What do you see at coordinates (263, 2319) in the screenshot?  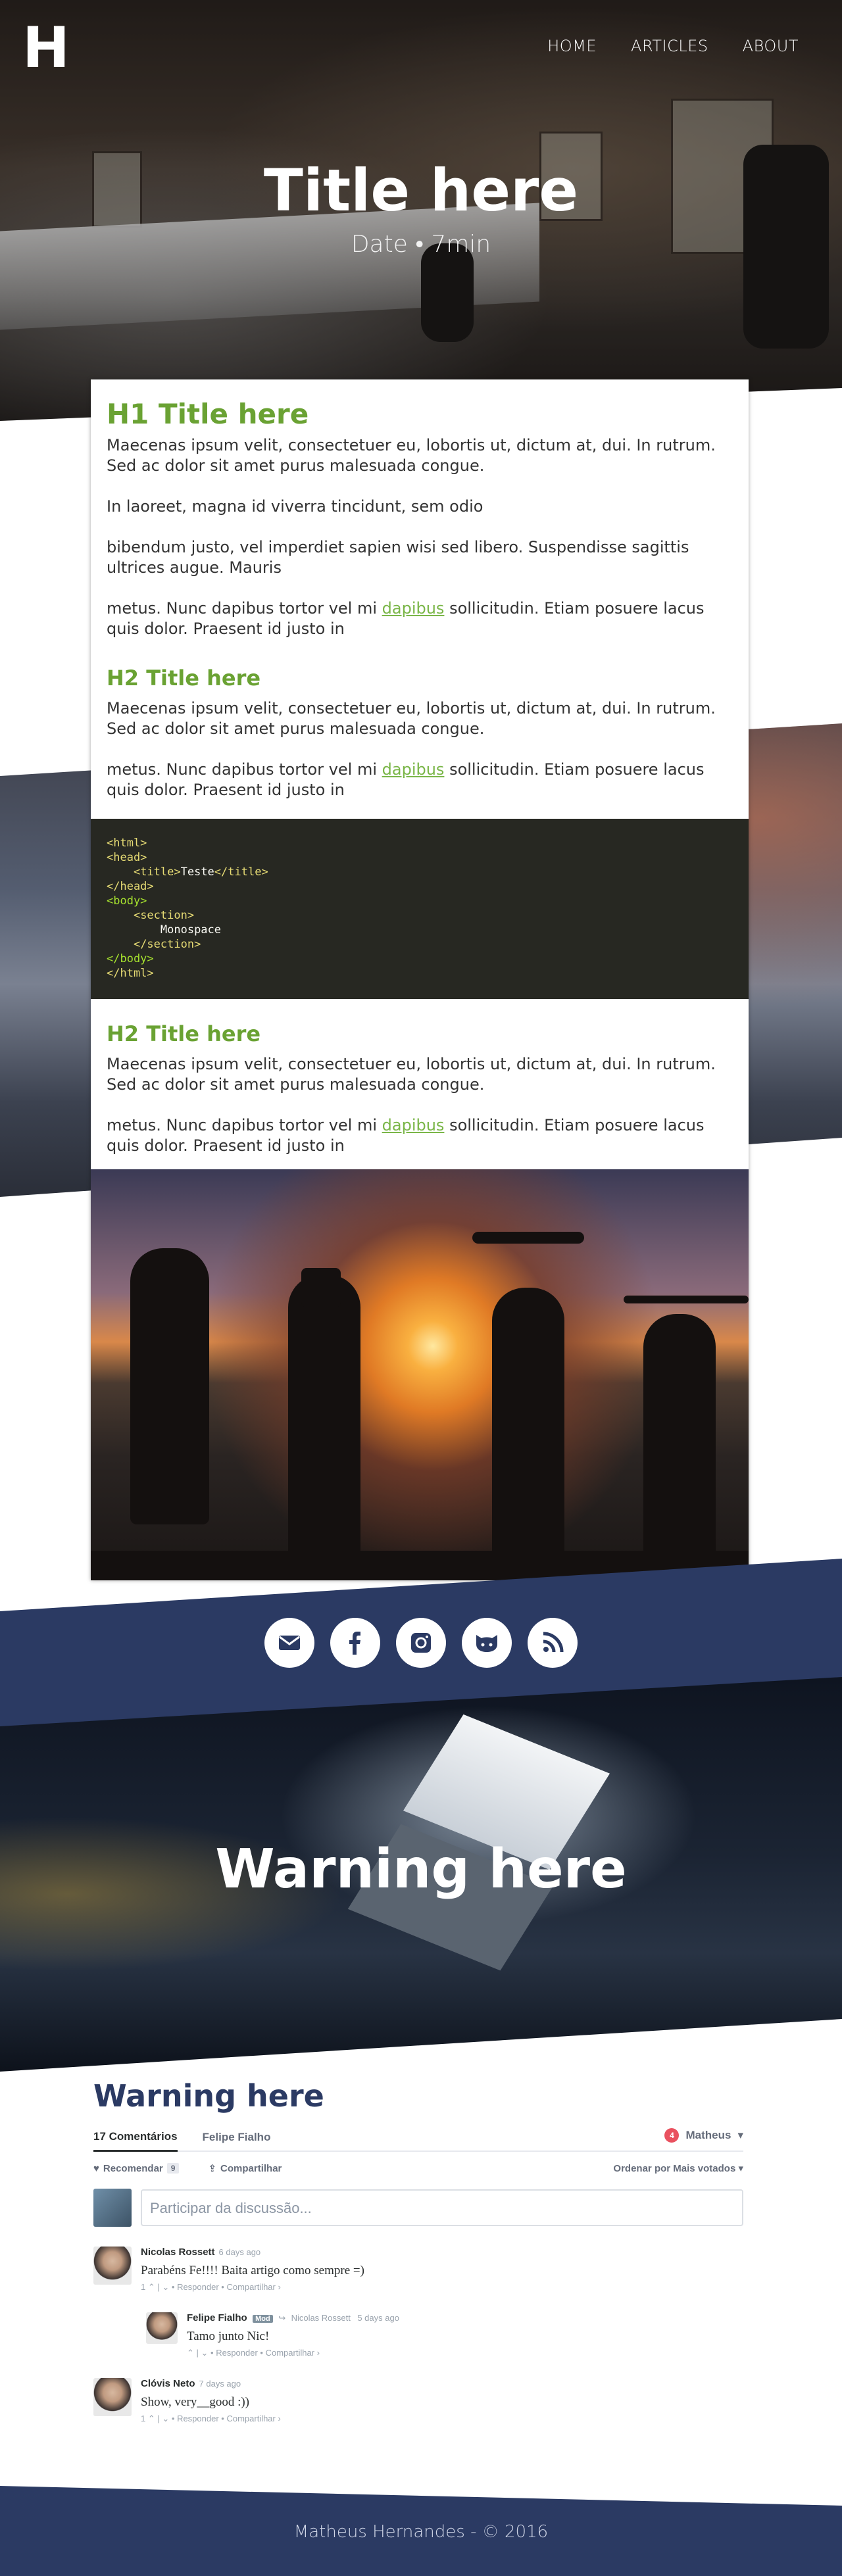 I see `moderator-badge: Mod` at bounding box center [263, 2319].